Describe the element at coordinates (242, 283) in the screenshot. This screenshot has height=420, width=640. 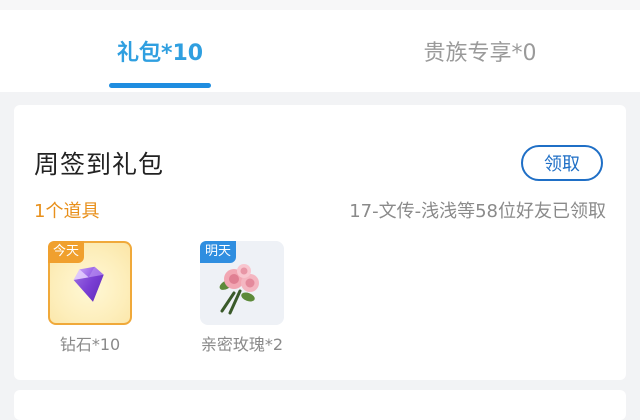
I see `gift-item-rose: 明天` at that location.